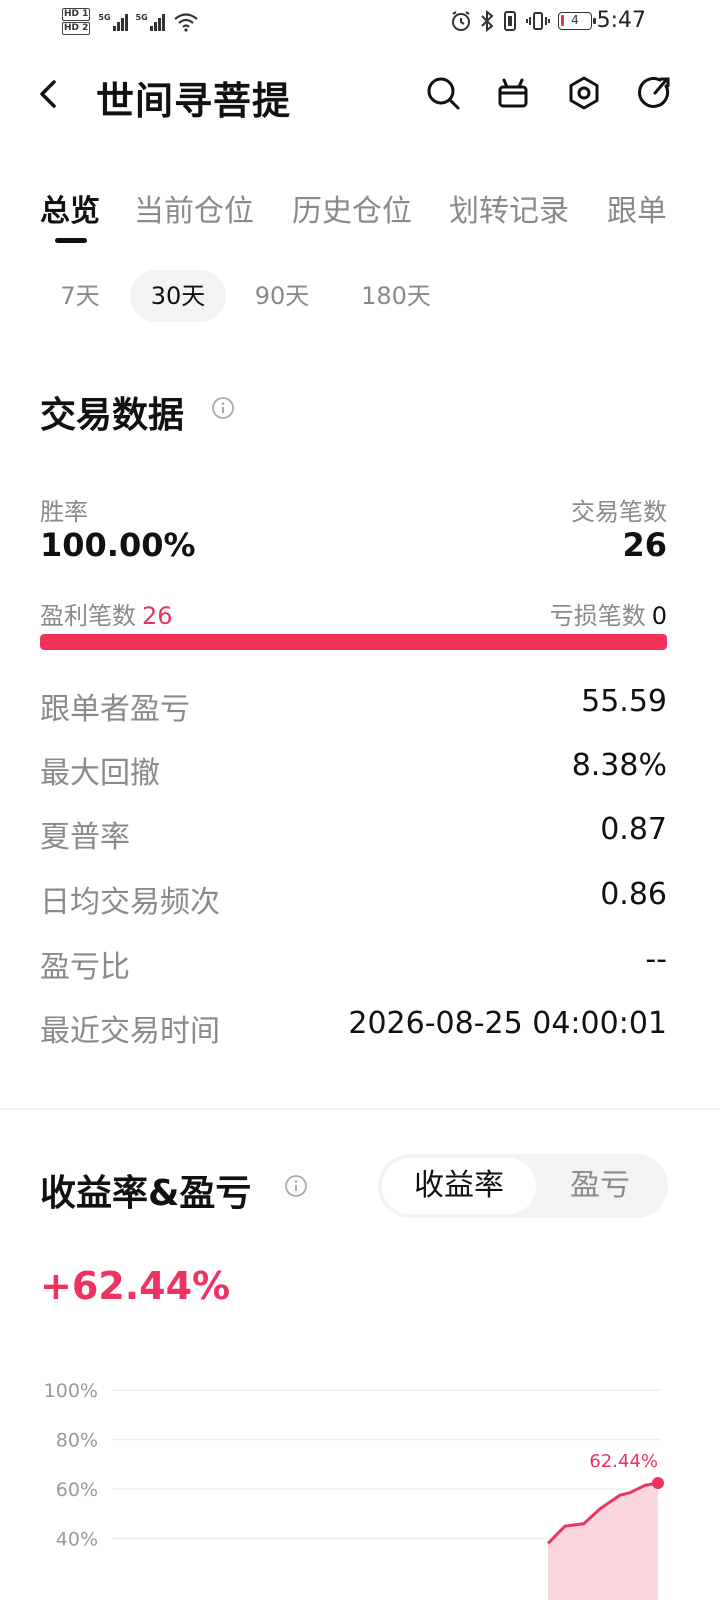  I want to click on stat-value: 55.59, so click(624, 701).